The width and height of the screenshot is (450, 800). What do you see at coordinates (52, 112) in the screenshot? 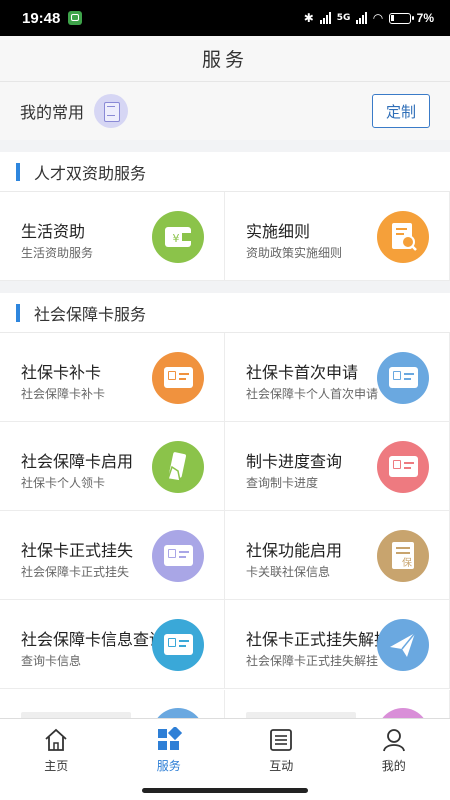
I see `favorites-label: 我的常用` at bounding box center [52, 112].